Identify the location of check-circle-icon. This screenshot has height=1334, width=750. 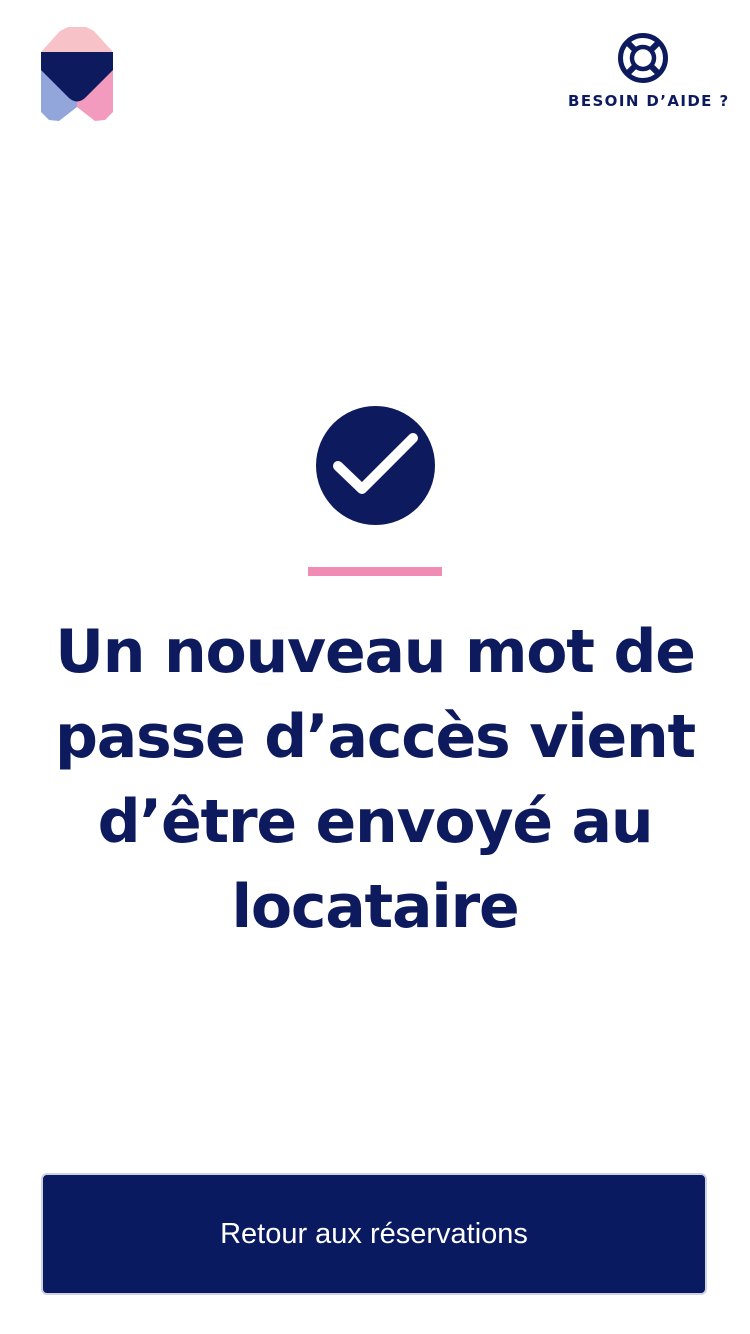
(375, 465).